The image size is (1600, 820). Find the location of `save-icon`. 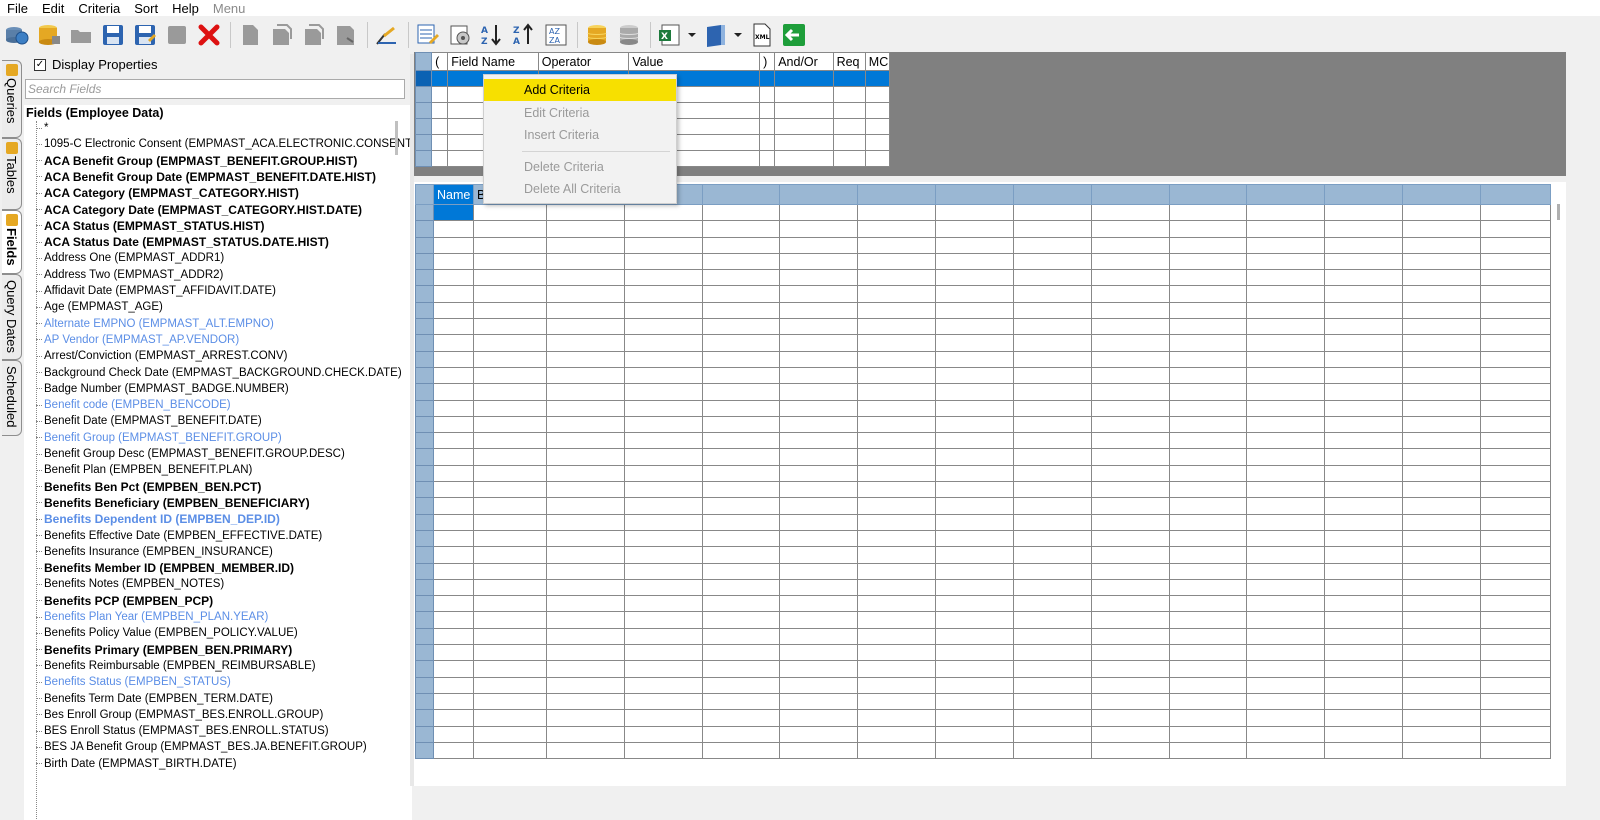

save-icon is located at coordinates (113, 35).